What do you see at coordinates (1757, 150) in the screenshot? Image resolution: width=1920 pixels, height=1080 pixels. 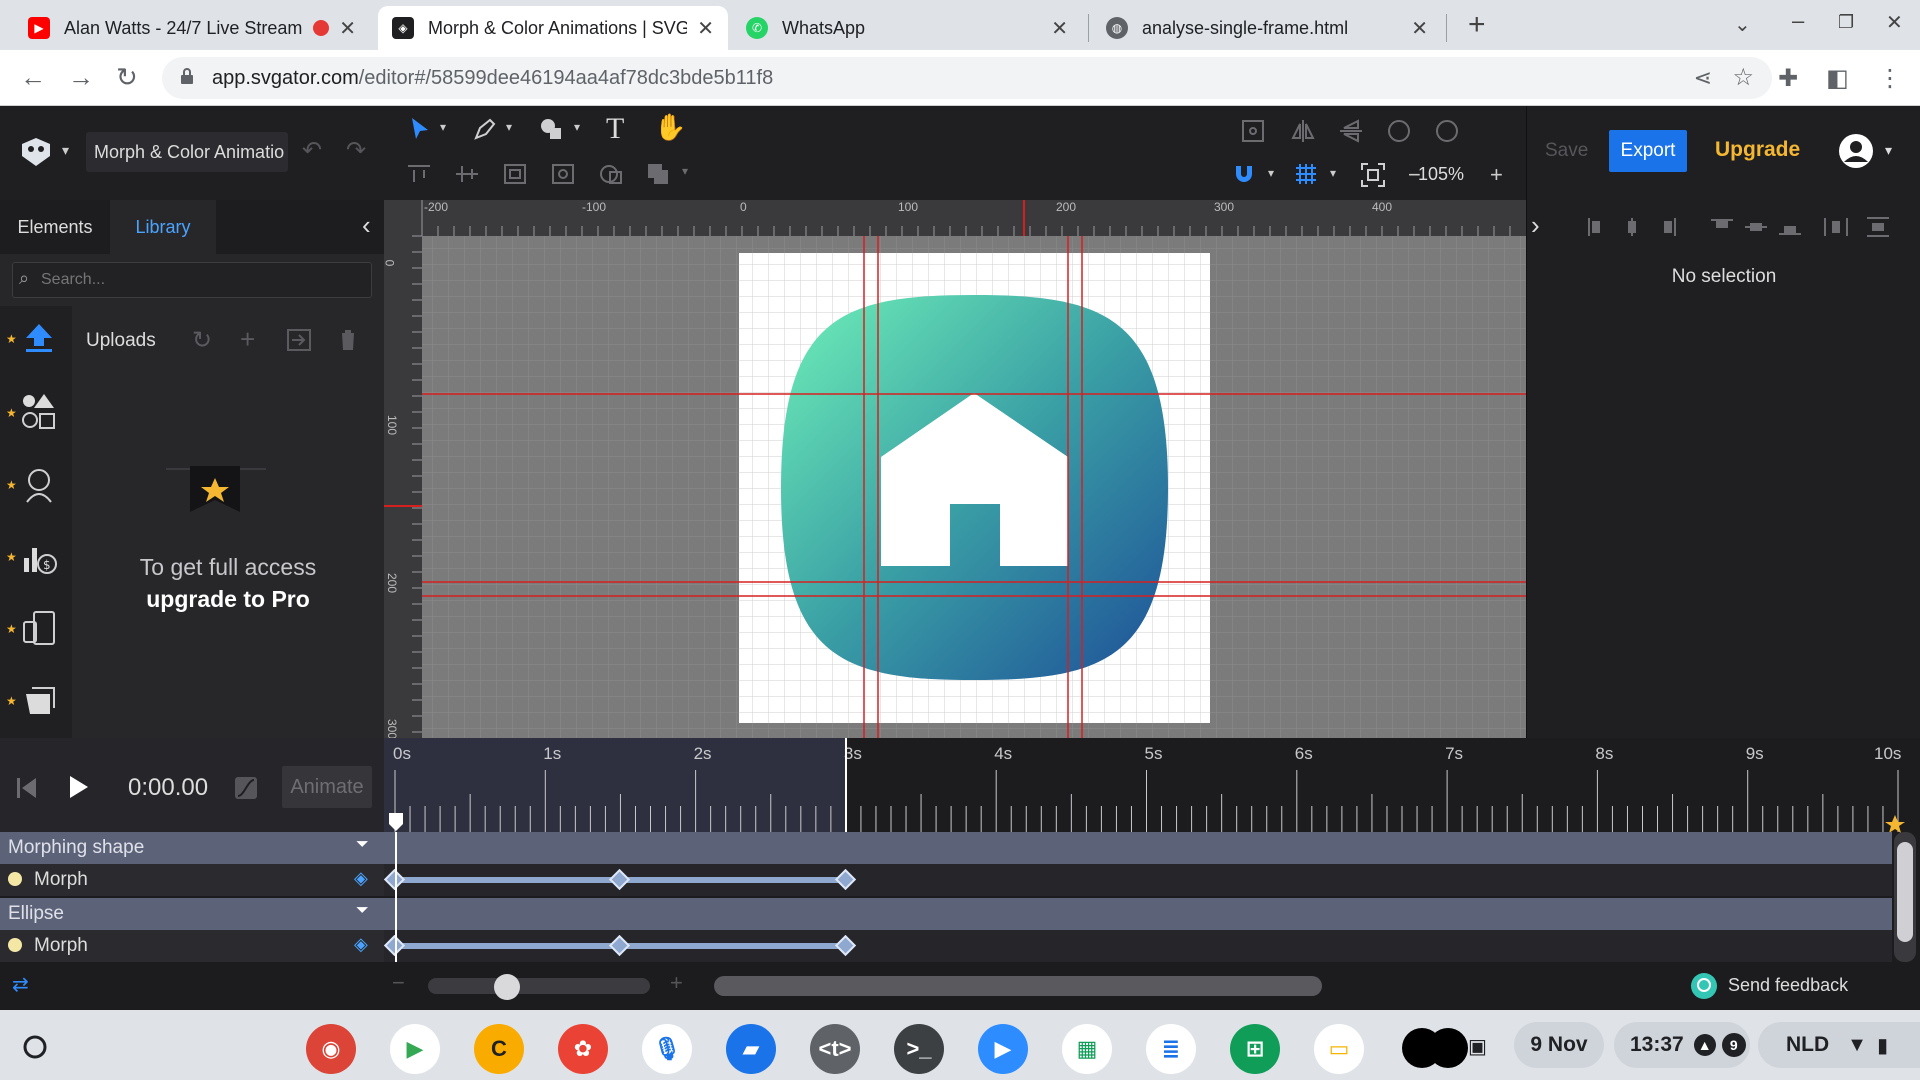 I see `upgrade-button: Upgrade` at bounding box center [1757, 150].